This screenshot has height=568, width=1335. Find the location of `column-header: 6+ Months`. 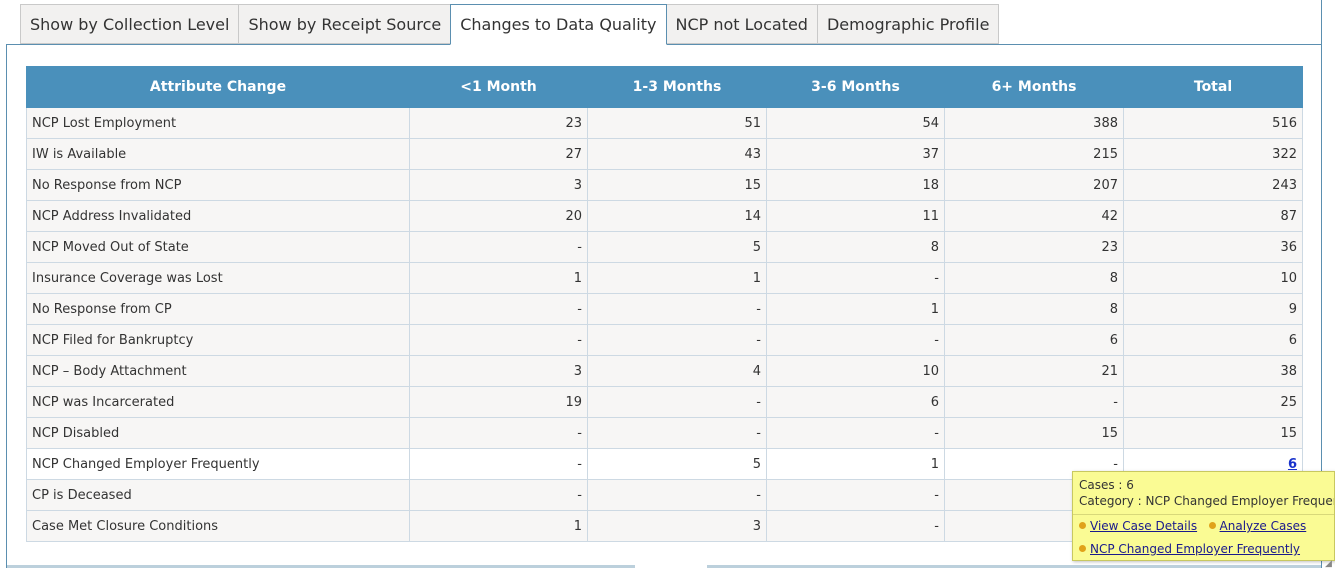

column-header: 6+ Months is located at coordinates (1034, 87).